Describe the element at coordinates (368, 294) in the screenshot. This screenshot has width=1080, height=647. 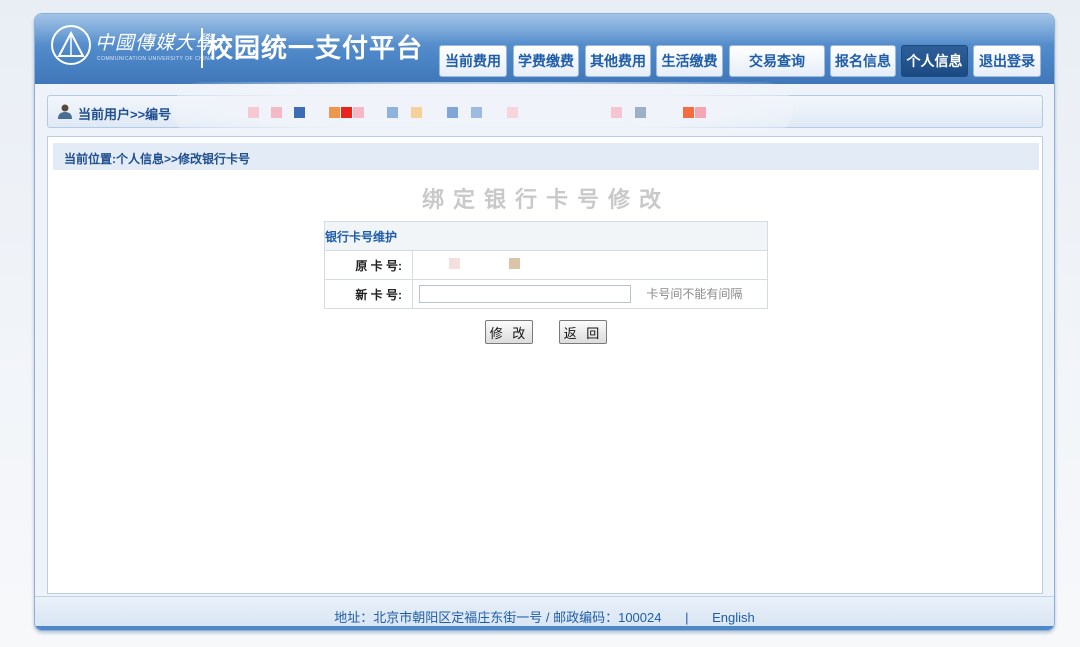
I see `new-card-label: 新 卡 号:` at that location.